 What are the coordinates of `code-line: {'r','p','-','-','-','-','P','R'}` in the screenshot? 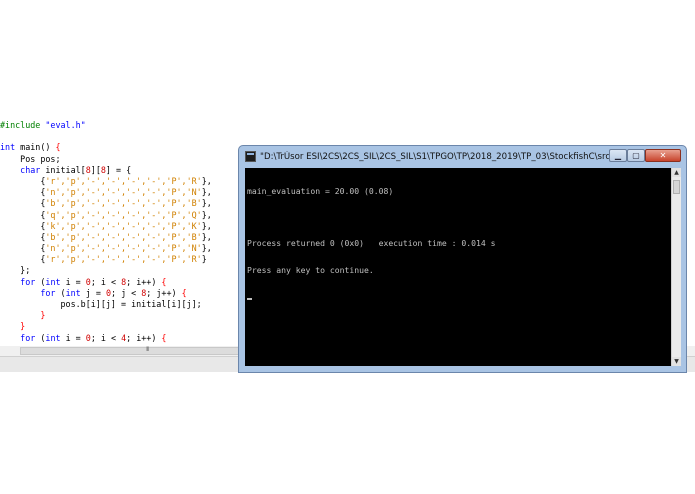 It's located at (106, 259).